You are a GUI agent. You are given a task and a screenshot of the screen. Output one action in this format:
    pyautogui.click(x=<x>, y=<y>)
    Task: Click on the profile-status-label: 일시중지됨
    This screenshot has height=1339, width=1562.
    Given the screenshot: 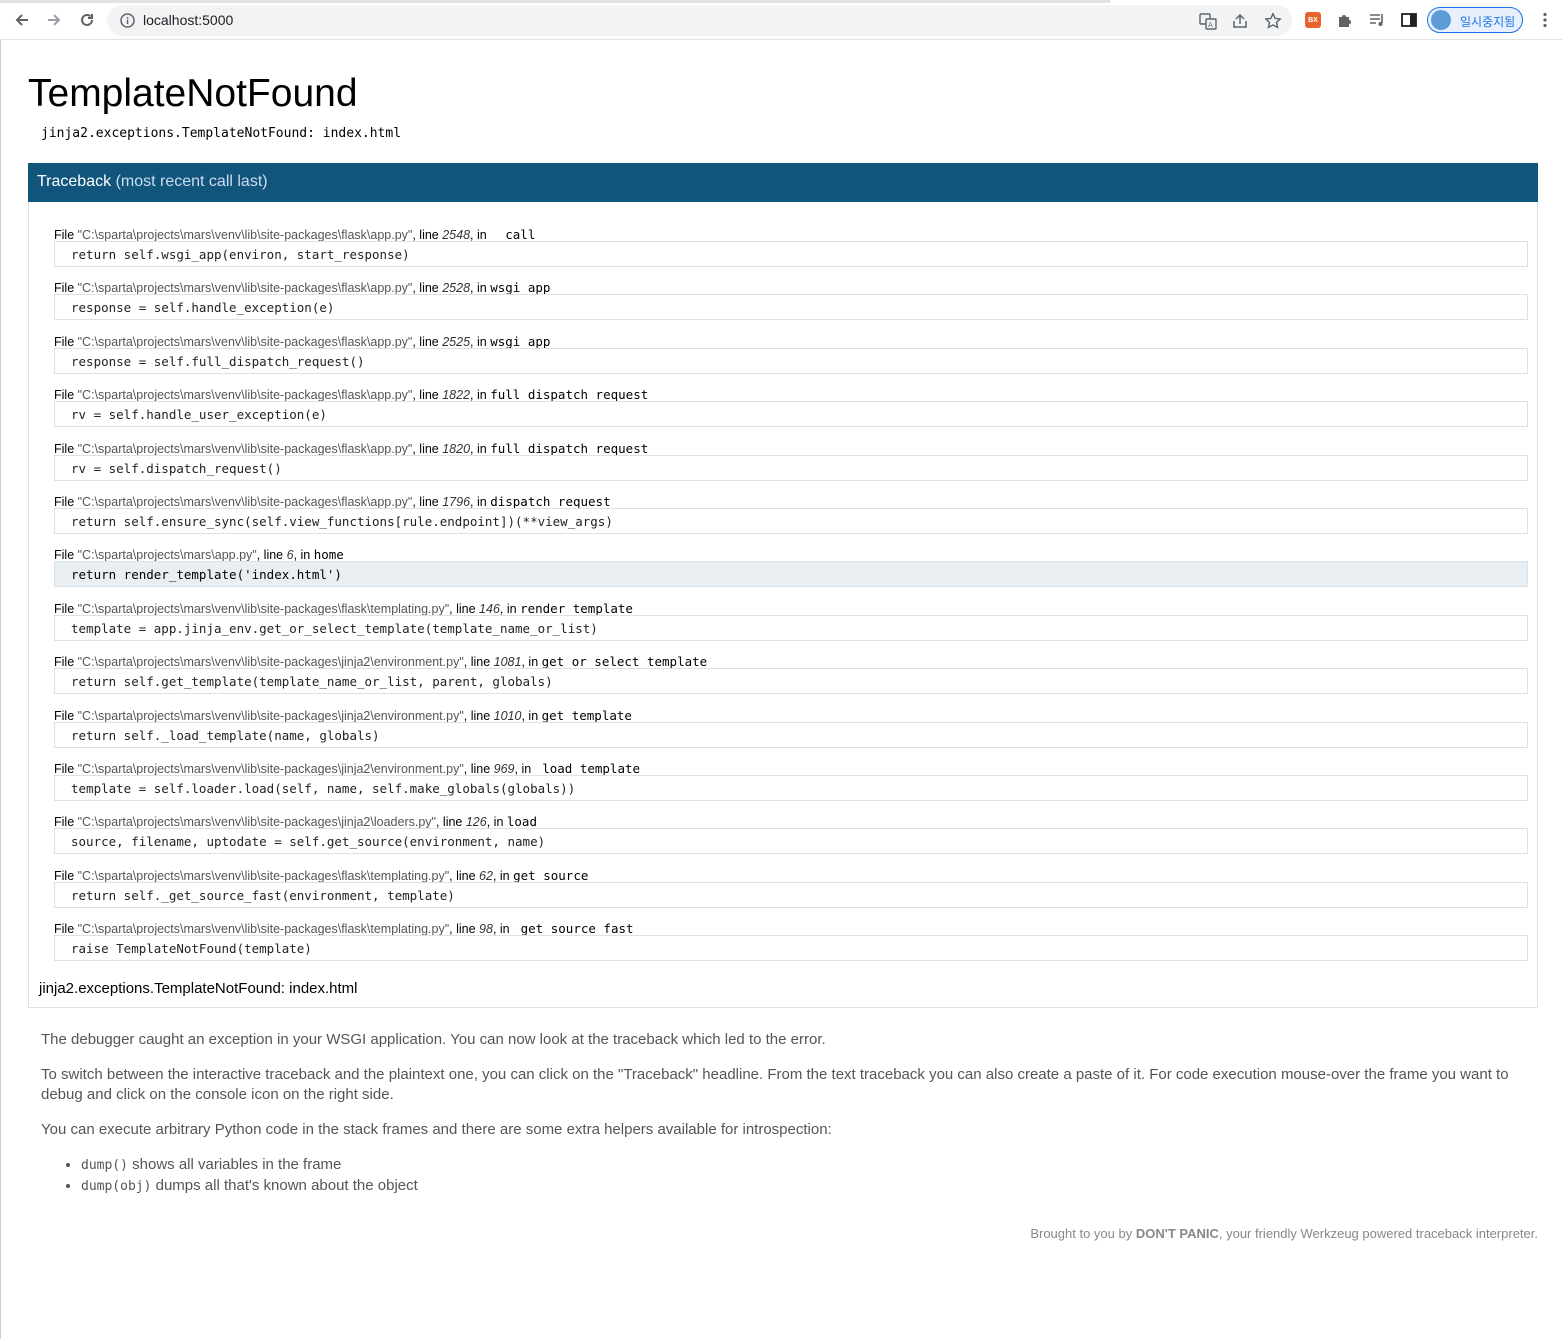 What is the action you would take?
    pyautogui.click(x=1488, y=22)
    